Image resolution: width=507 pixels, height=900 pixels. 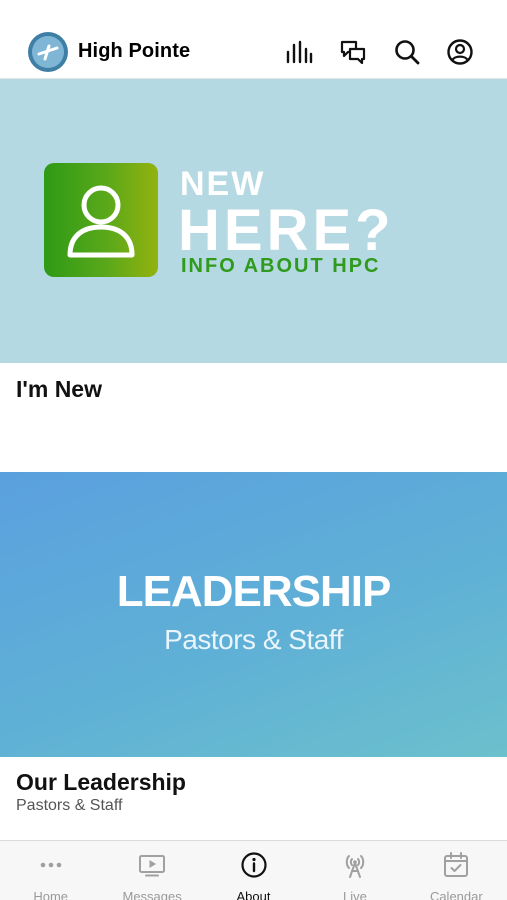 What do you see at coordinates (101, 782) in the screenshot?
I see `card-title-our-leadership: Our Leadership` at bounding box center [101, 782].